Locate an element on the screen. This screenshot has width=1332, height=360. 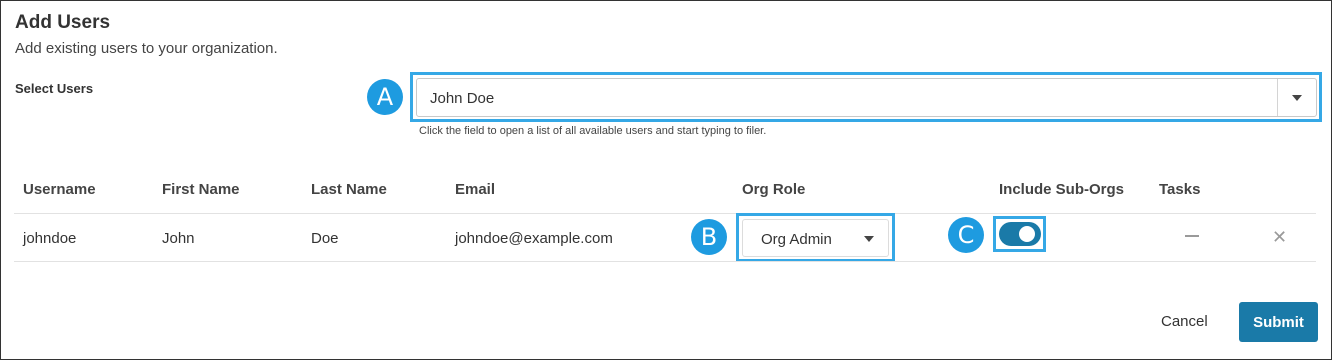
org-role-value: Org Admin is located at coordinates (796, 239).